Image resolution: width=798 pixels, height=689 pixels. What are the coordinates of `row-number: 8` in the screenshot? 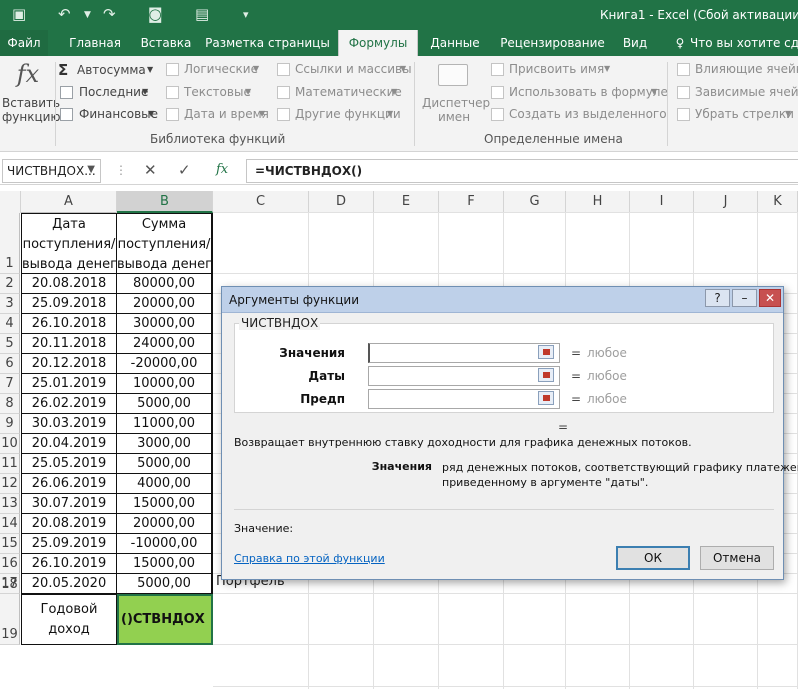 It's located at (9, 403).